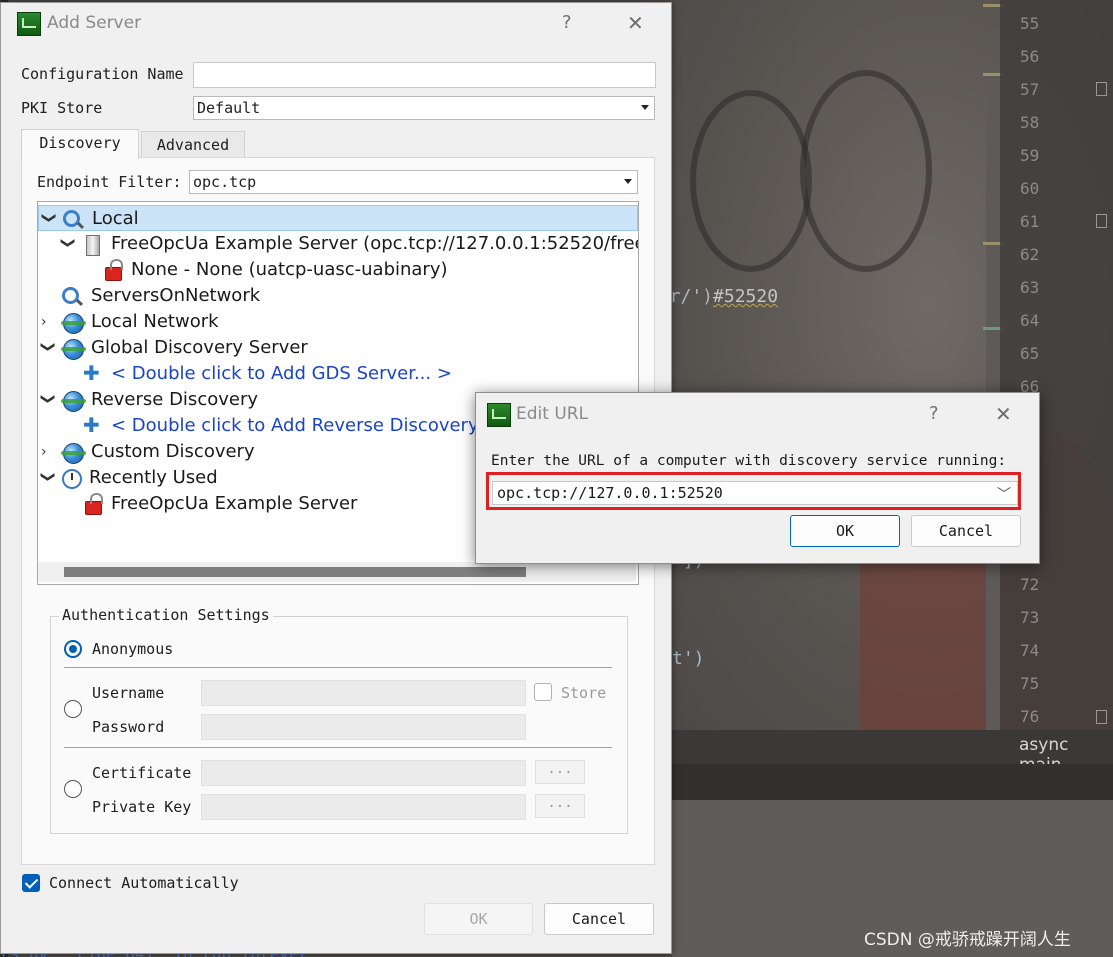 This screenshot has width=1113, height=957. What do you see at coordinates (413, 182) in the screenshot?
I see `endpoint-filter-select: opc.tcp` at bounding box center [413, 182].